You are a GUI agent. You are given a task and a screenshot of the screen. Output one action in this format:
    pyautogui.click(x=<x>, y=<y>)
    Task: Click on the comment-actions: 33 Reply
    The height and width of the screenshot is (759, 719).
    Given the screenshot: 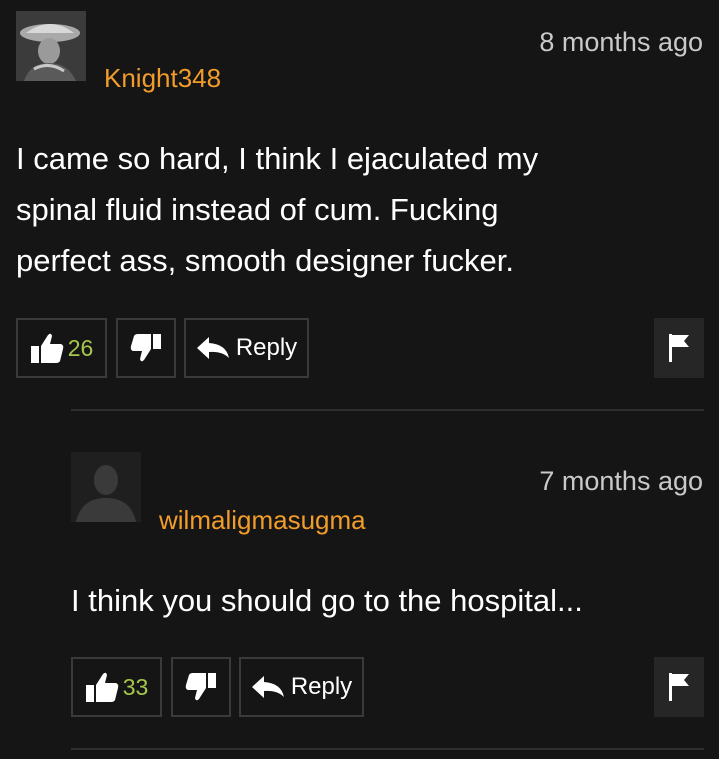 What is the action you would take?
    pyautogui.click(x=387, y=687)
    